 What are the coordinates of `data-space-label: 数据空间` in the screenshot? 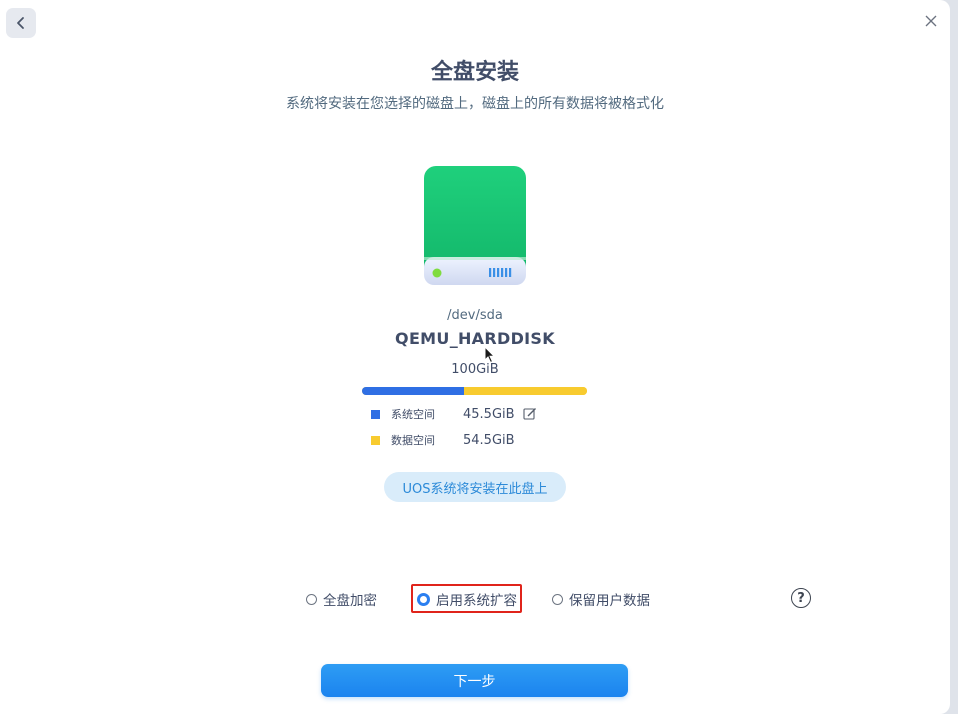 It's located at (413, 440).